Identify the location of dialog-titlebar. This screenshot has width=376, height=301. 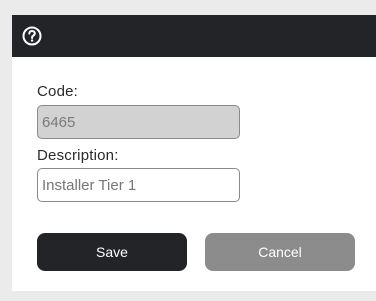
(194, 36).